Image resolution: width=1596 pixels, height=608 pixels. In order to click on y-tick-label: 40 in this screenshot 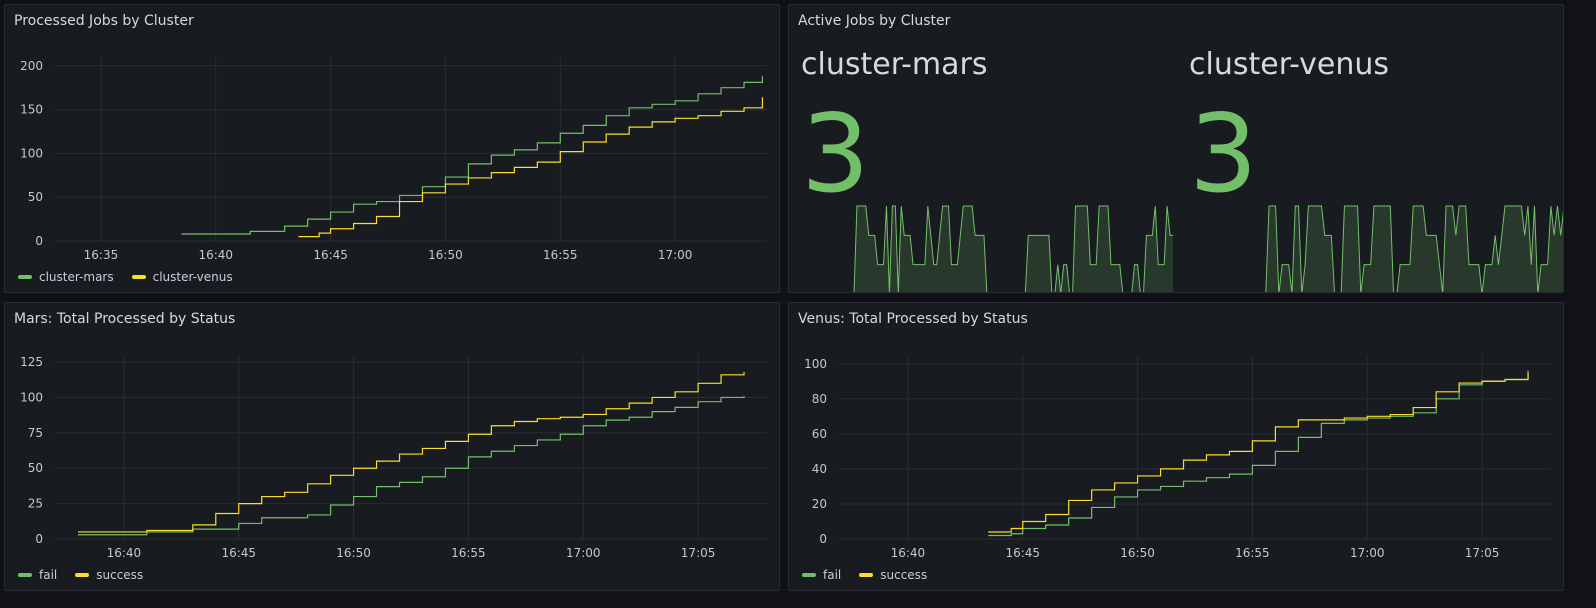, I will do `click(819, 469)`.